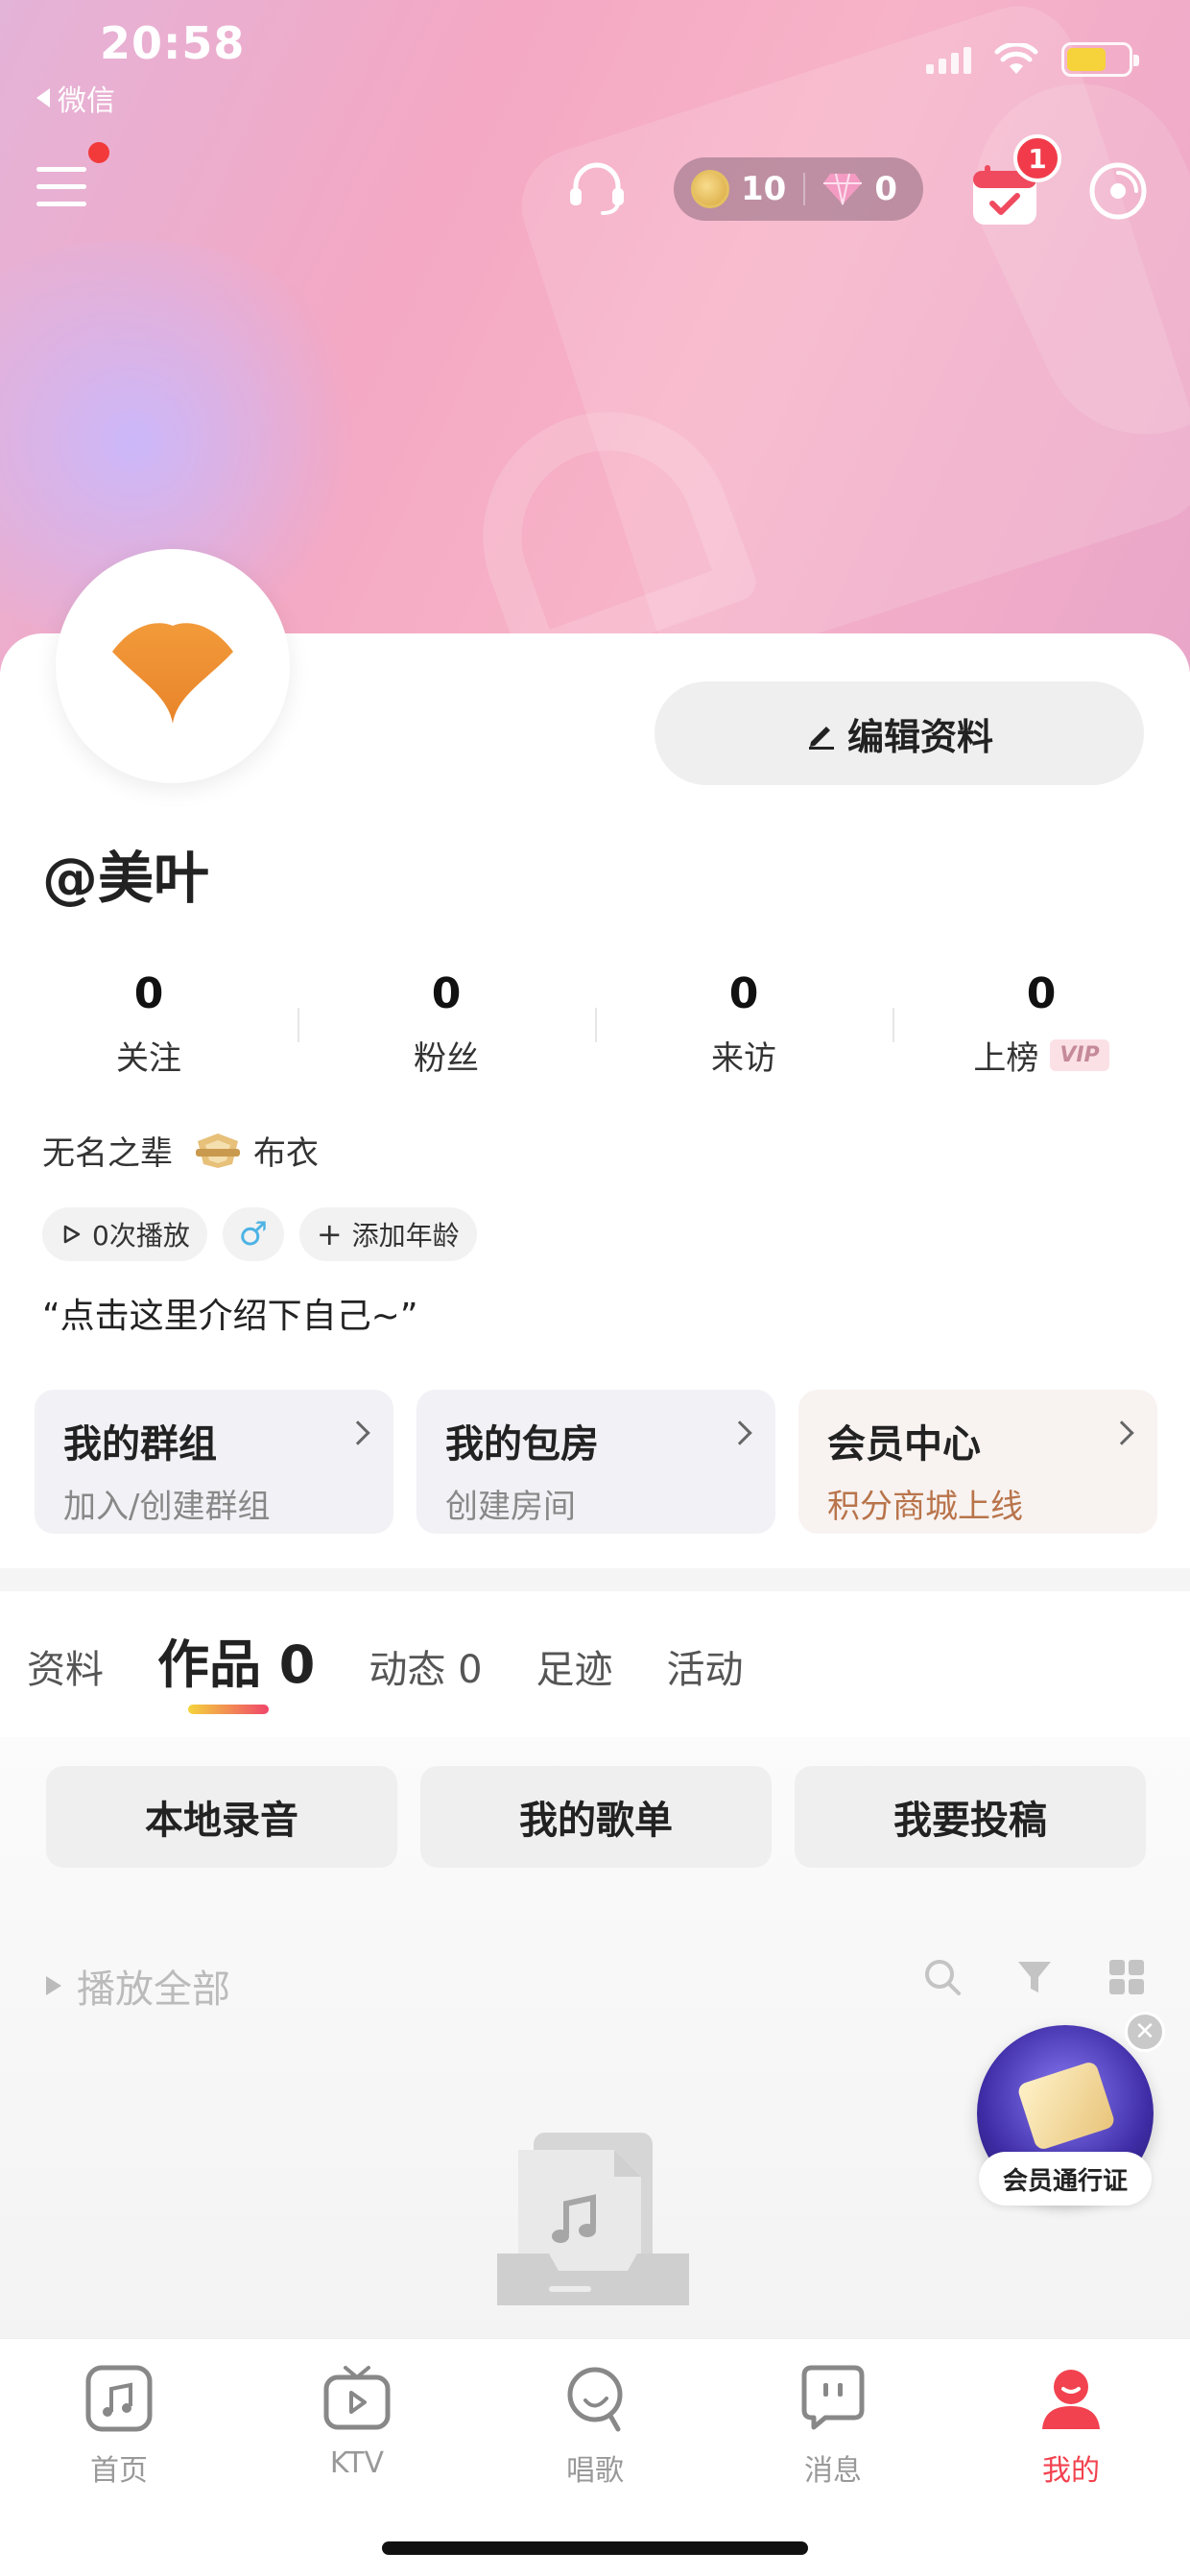 The height and width of the screenshot is (2576, 1190). I want to click on stat-label: 关注, so click(148, 1058).